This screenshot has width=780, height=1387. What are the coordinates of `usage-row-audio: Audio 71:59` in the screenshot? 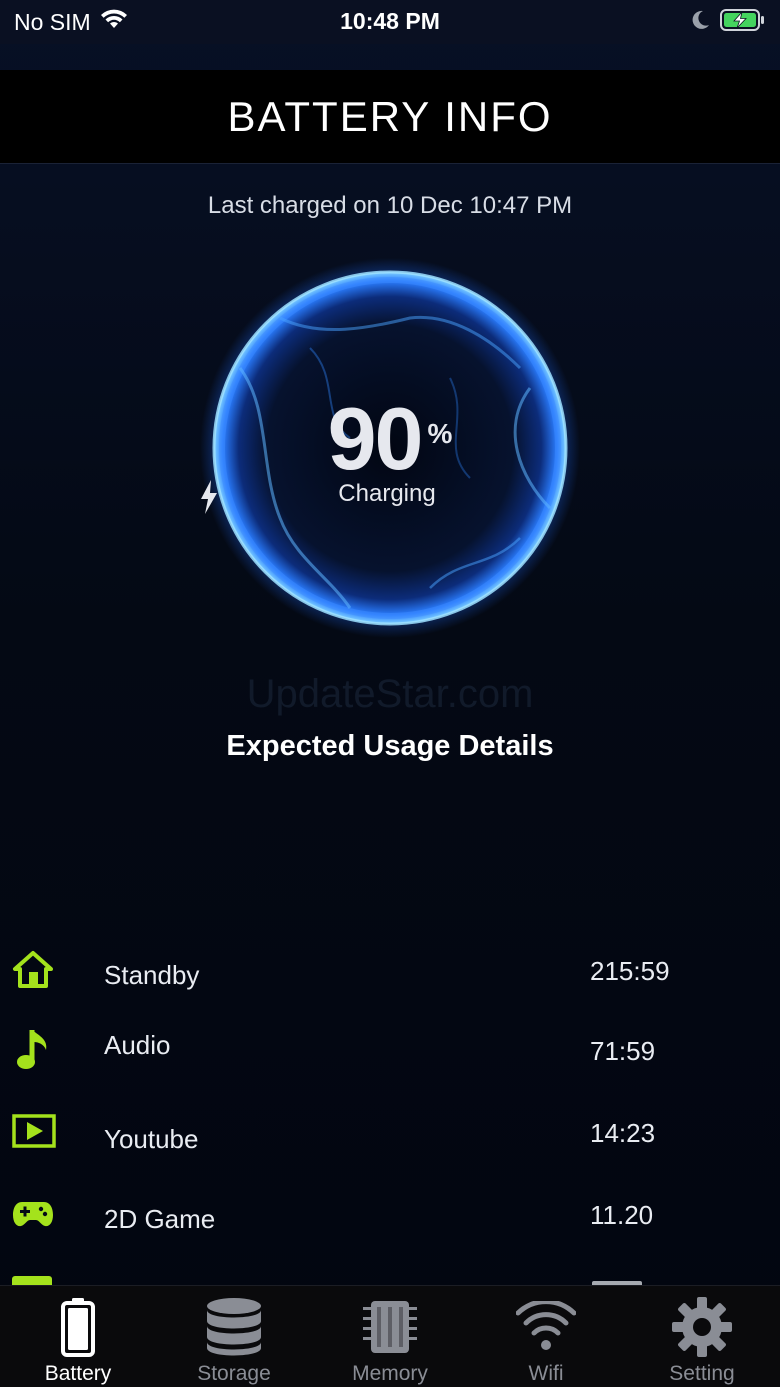 It's located at (390, 1052).